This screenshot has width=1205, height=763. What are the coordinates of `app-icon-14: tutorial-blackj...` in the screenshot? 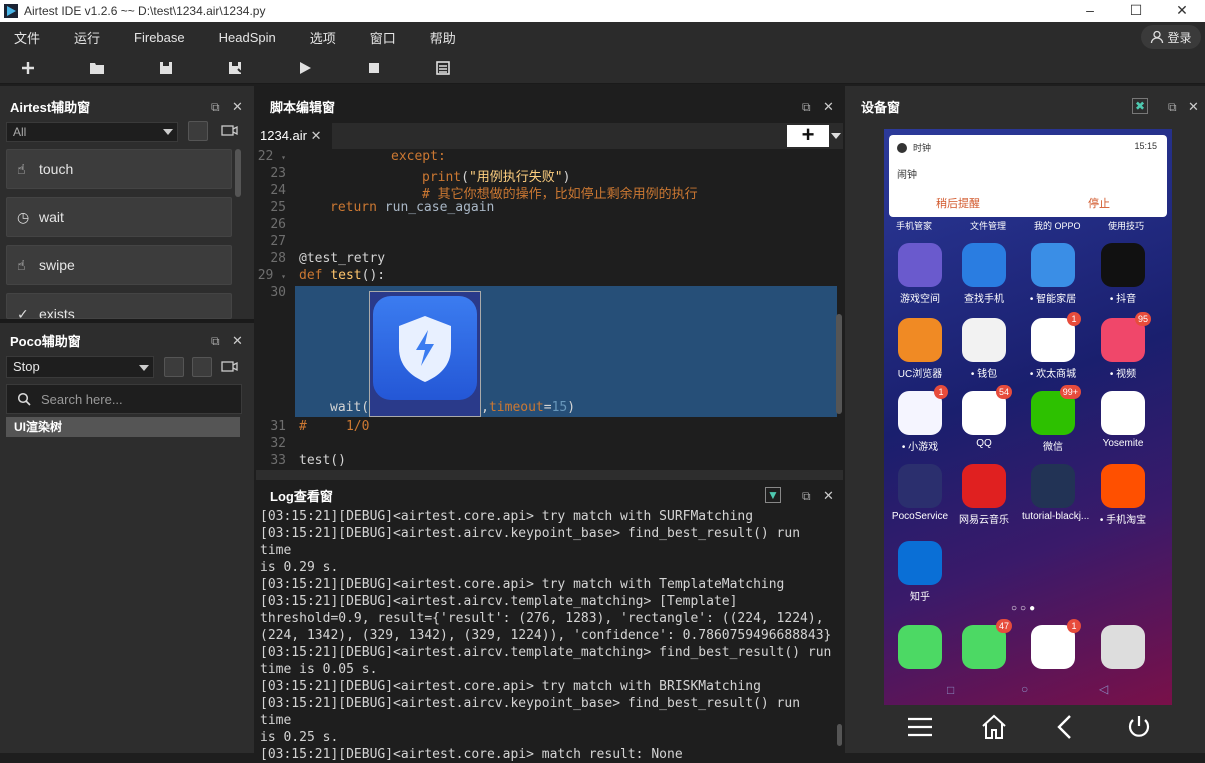 It's located at (1055, 493).